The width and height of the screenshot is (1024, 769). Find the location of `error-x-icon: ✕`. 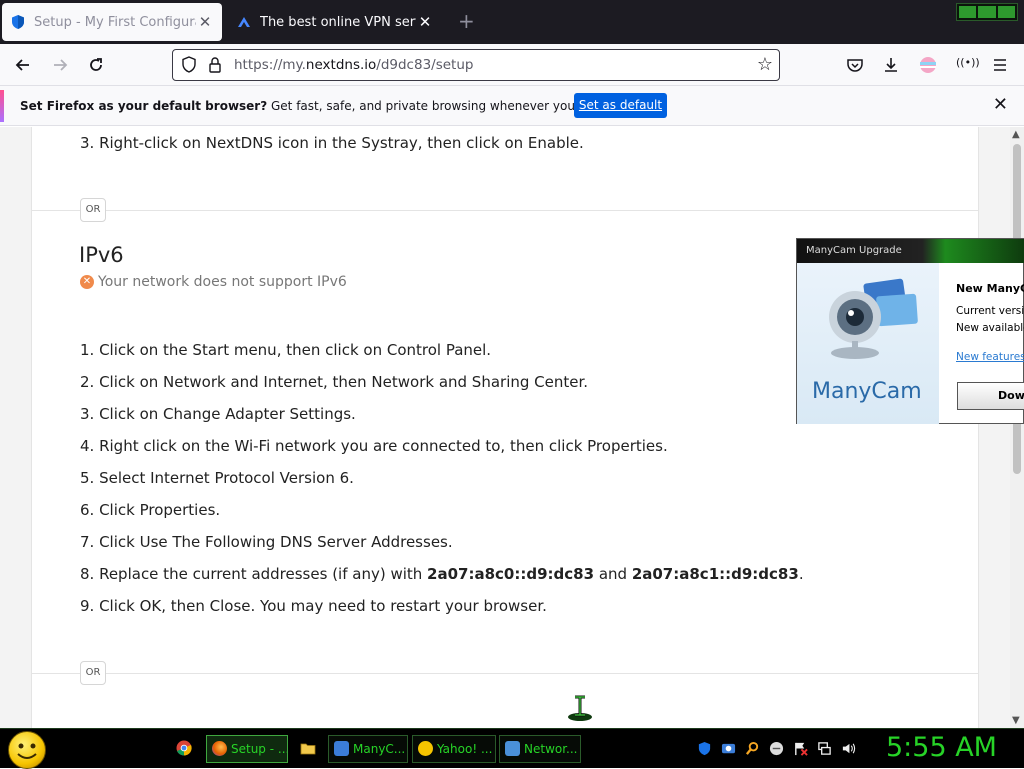

error-x-icon: ✕ is located at coordinates (87, 282).